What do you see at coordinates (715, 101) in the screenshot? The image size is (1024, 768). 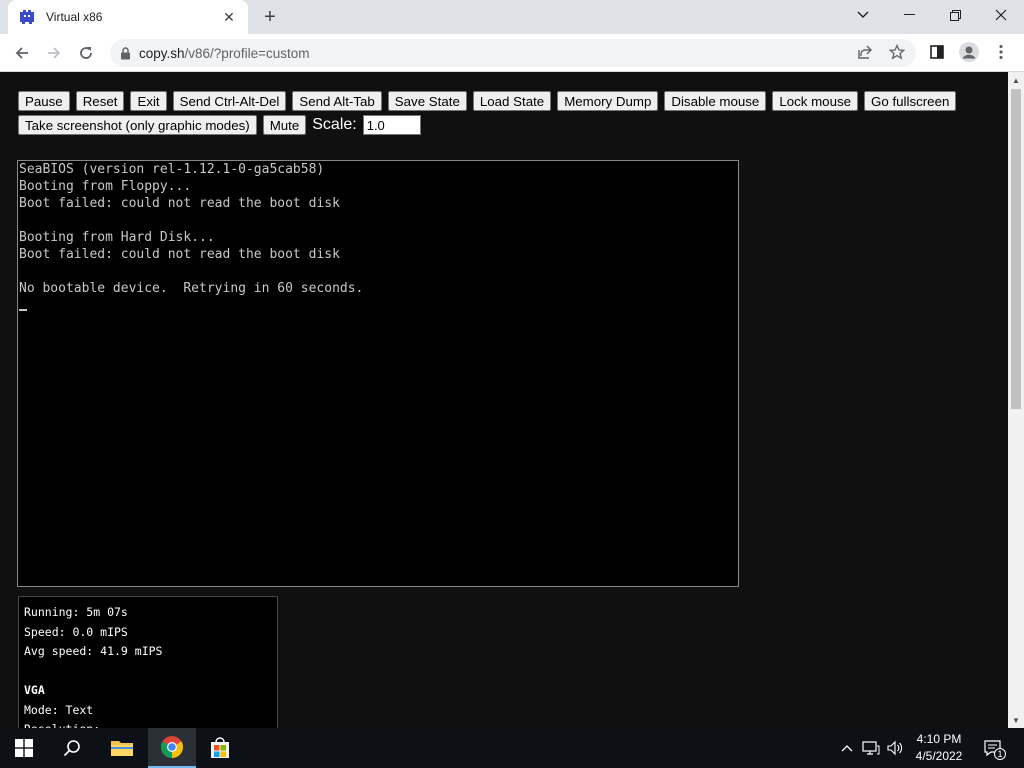 I see `disable-mouse-button: Disable mouse` at bounding box center [715, 101].